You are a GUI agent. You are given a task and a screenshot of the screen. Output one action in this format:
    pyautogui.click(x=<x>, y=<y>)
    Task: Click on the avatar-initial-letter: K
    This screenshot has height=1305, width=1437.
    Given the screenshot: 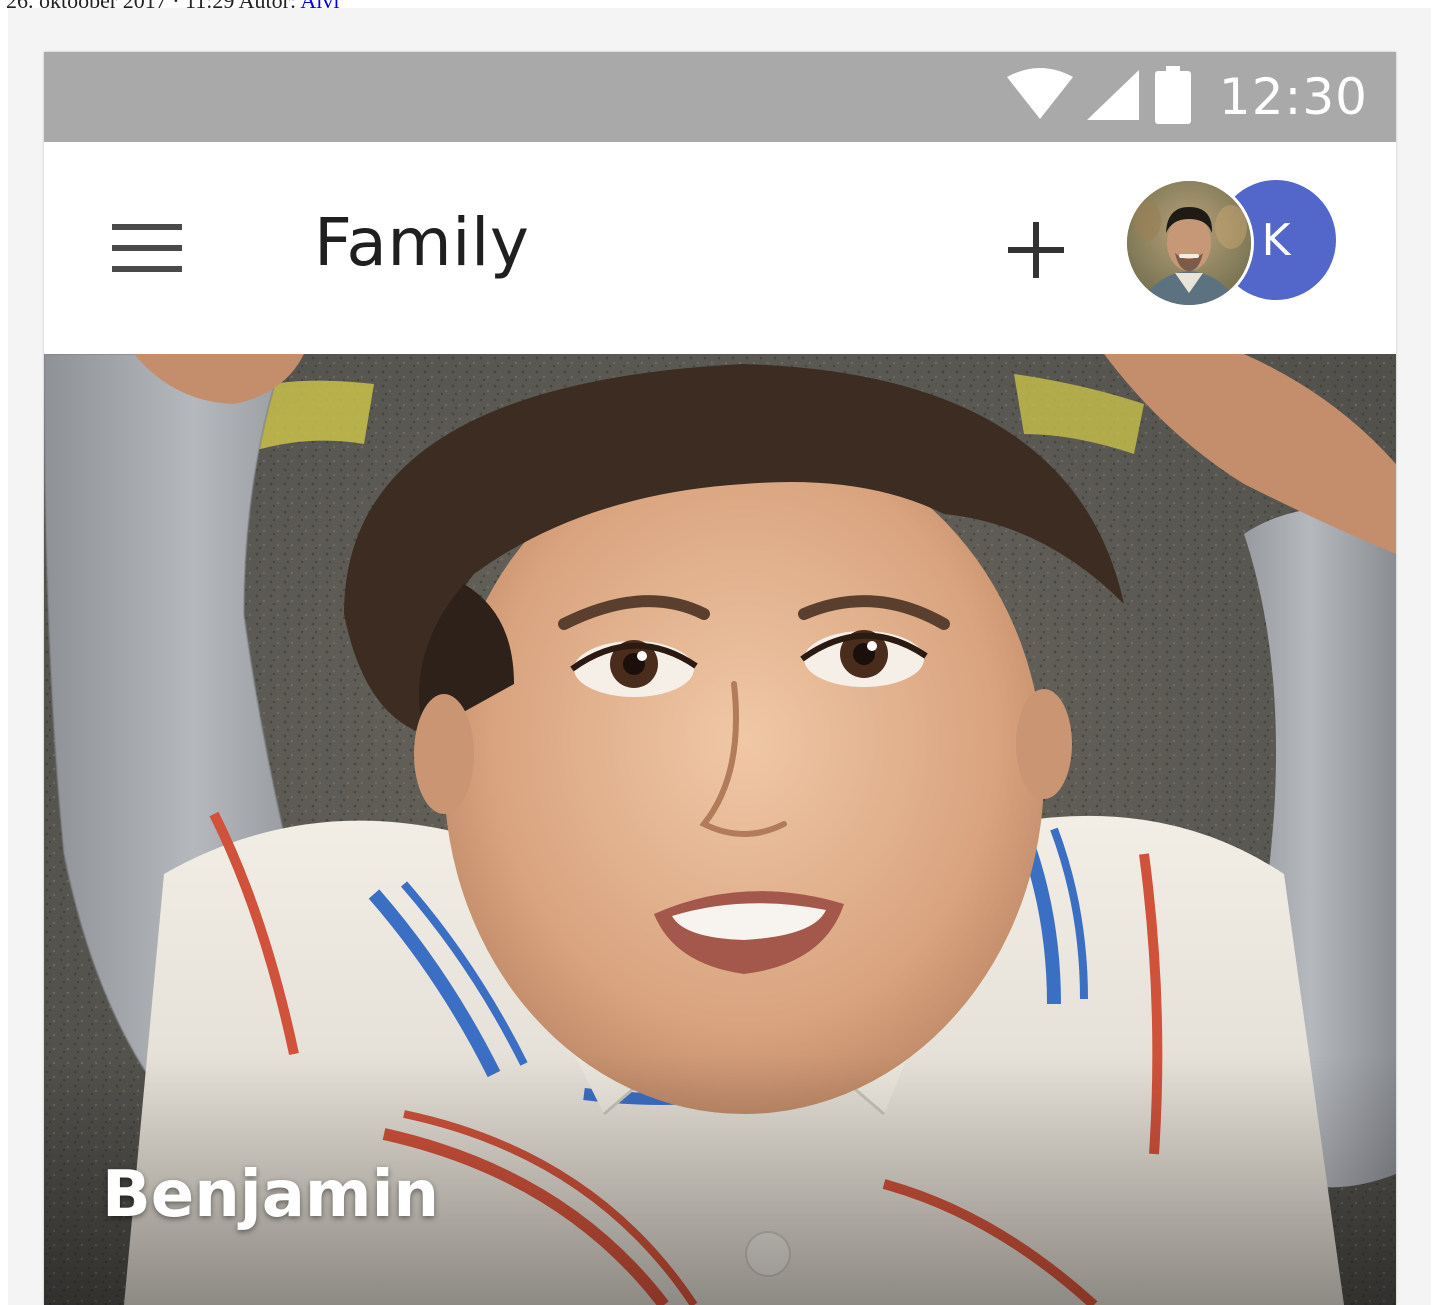 What is the action you would take?
    pyautogui.click(x=1276, y=240)
    